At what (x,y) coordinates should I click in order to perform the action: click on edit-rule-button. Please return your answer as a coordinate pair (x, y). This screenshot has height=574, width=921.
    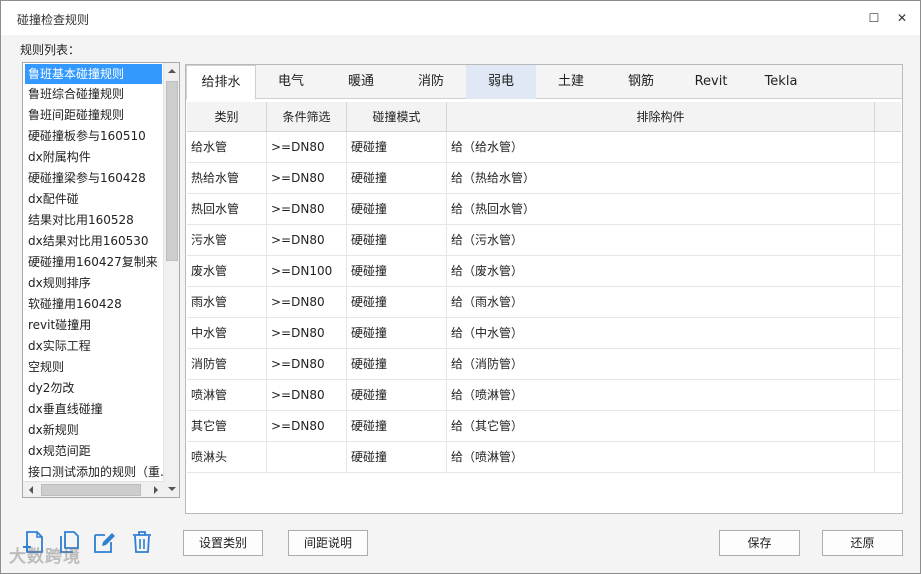
    Looking at the image, I should click on (104, 542).